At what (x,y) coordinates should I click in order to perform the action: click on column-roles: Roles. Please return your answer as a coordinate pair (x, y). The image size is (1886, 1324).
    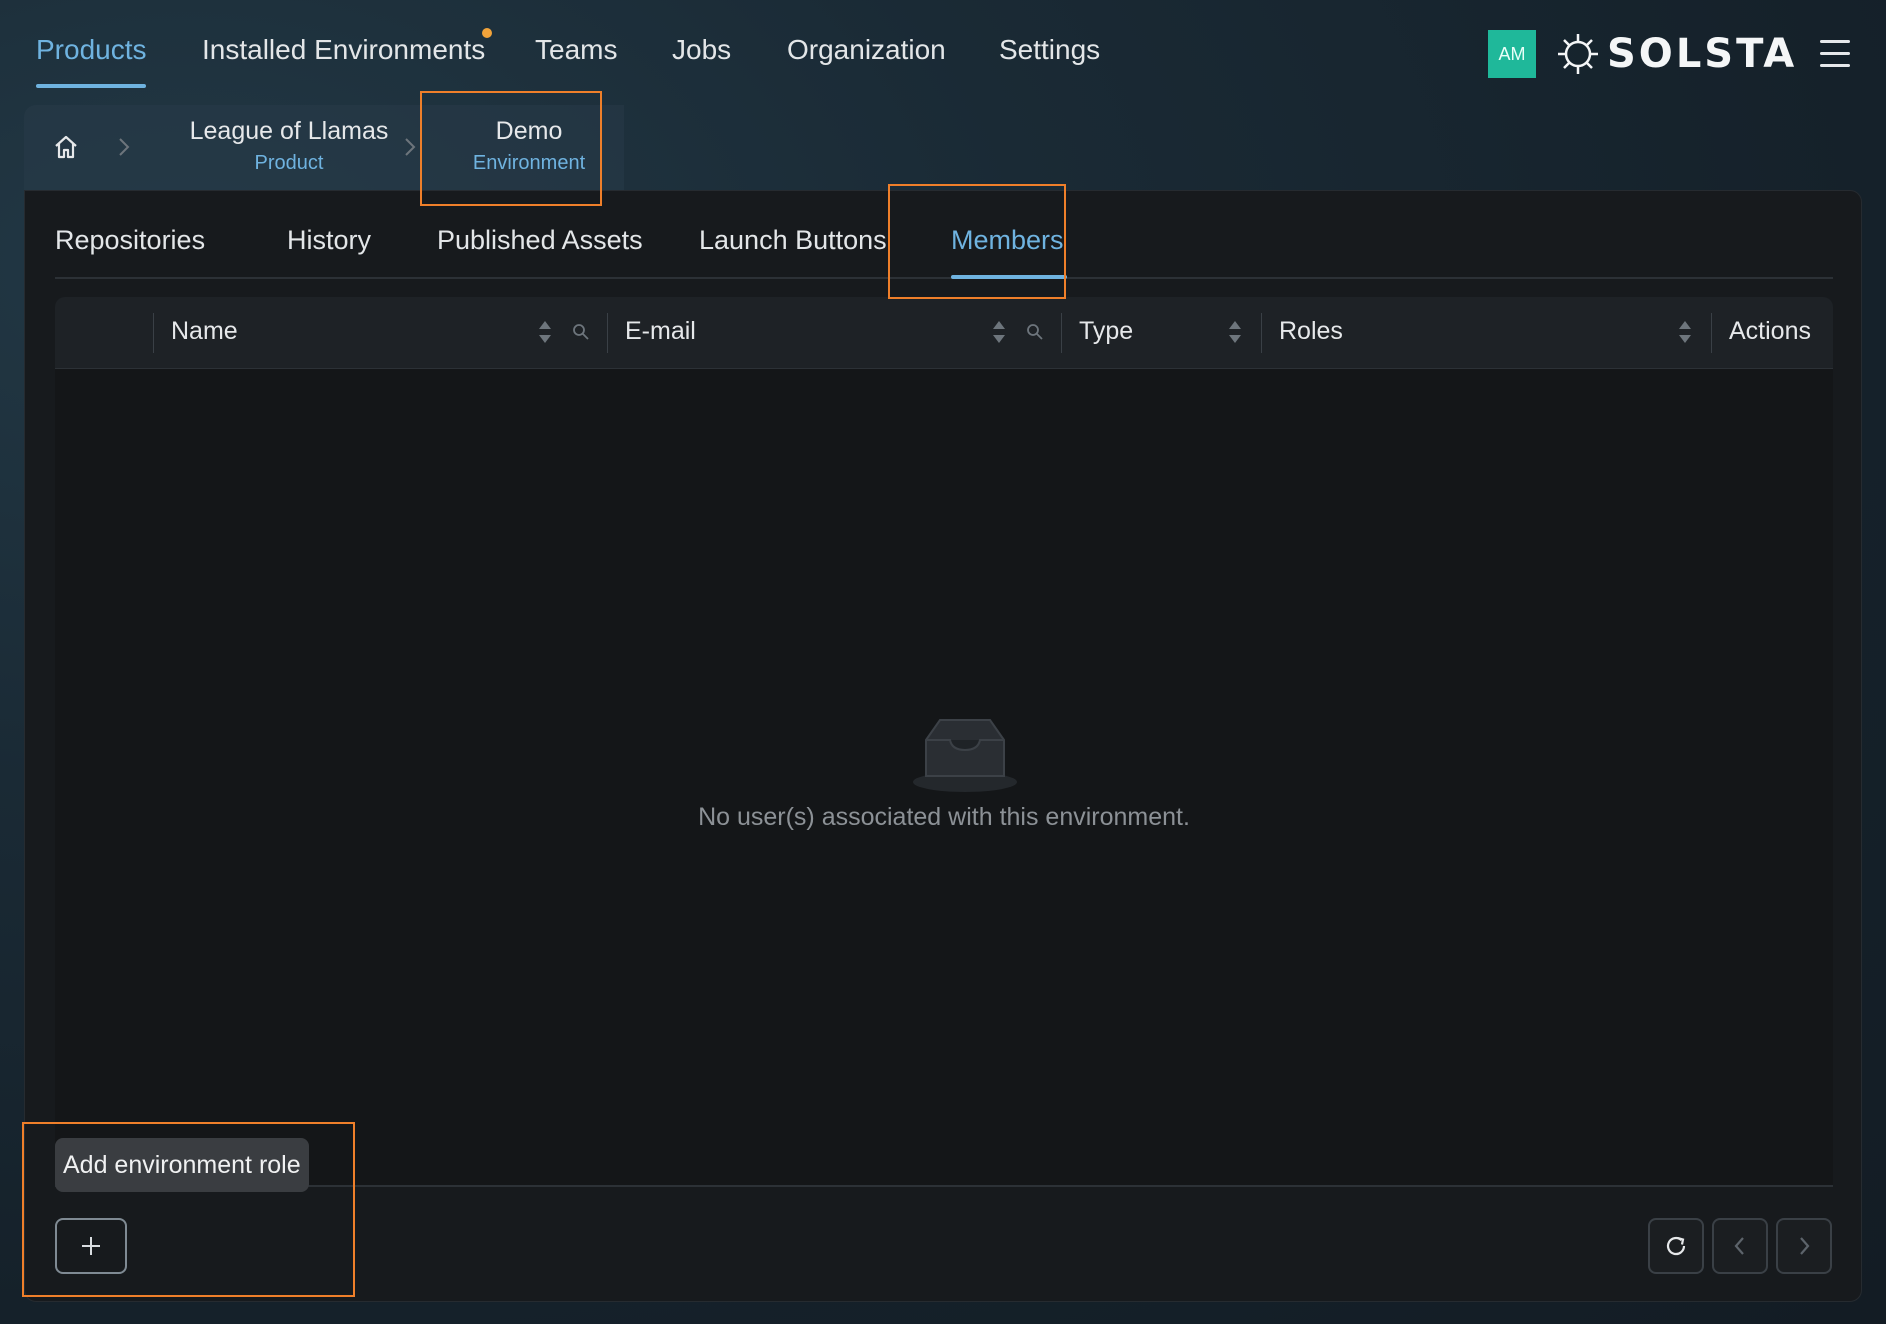
    Looking at the image, I should click on (1311, 331).